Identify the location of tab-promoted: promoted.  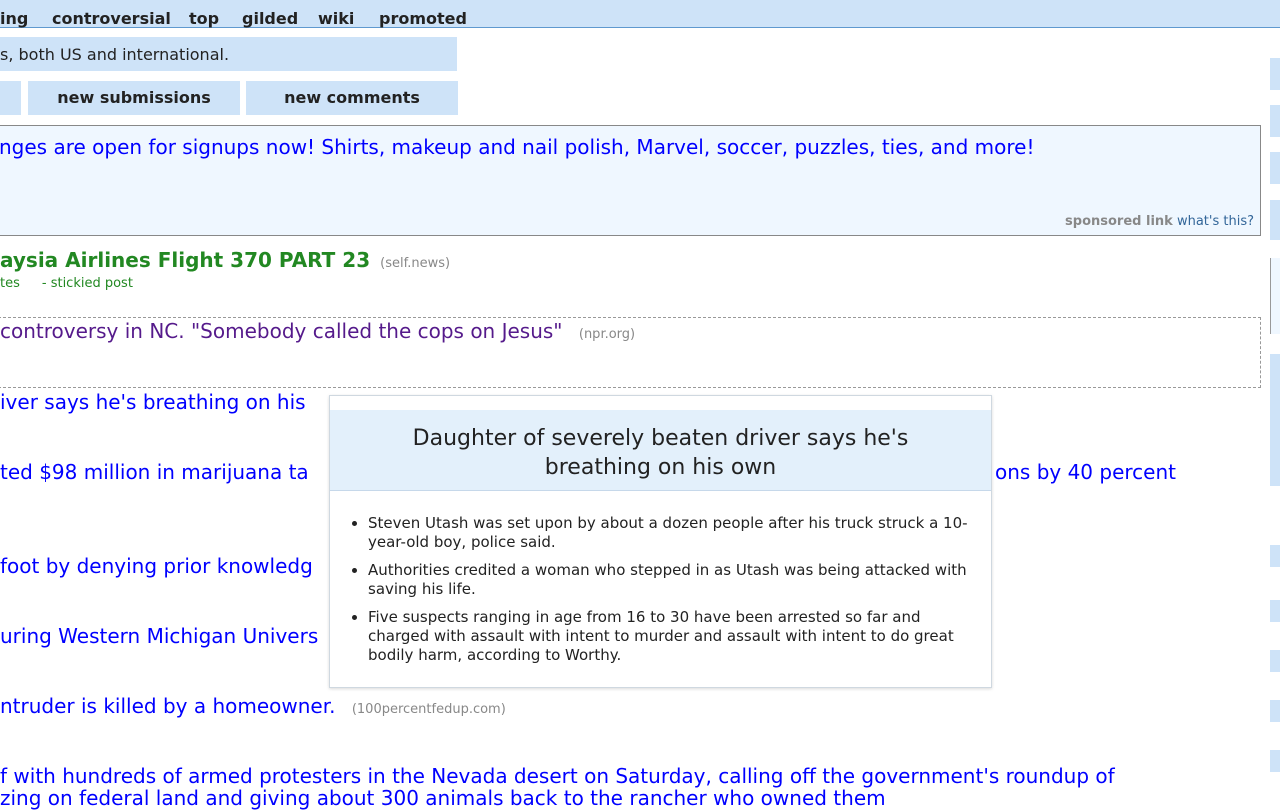
(423, 18).